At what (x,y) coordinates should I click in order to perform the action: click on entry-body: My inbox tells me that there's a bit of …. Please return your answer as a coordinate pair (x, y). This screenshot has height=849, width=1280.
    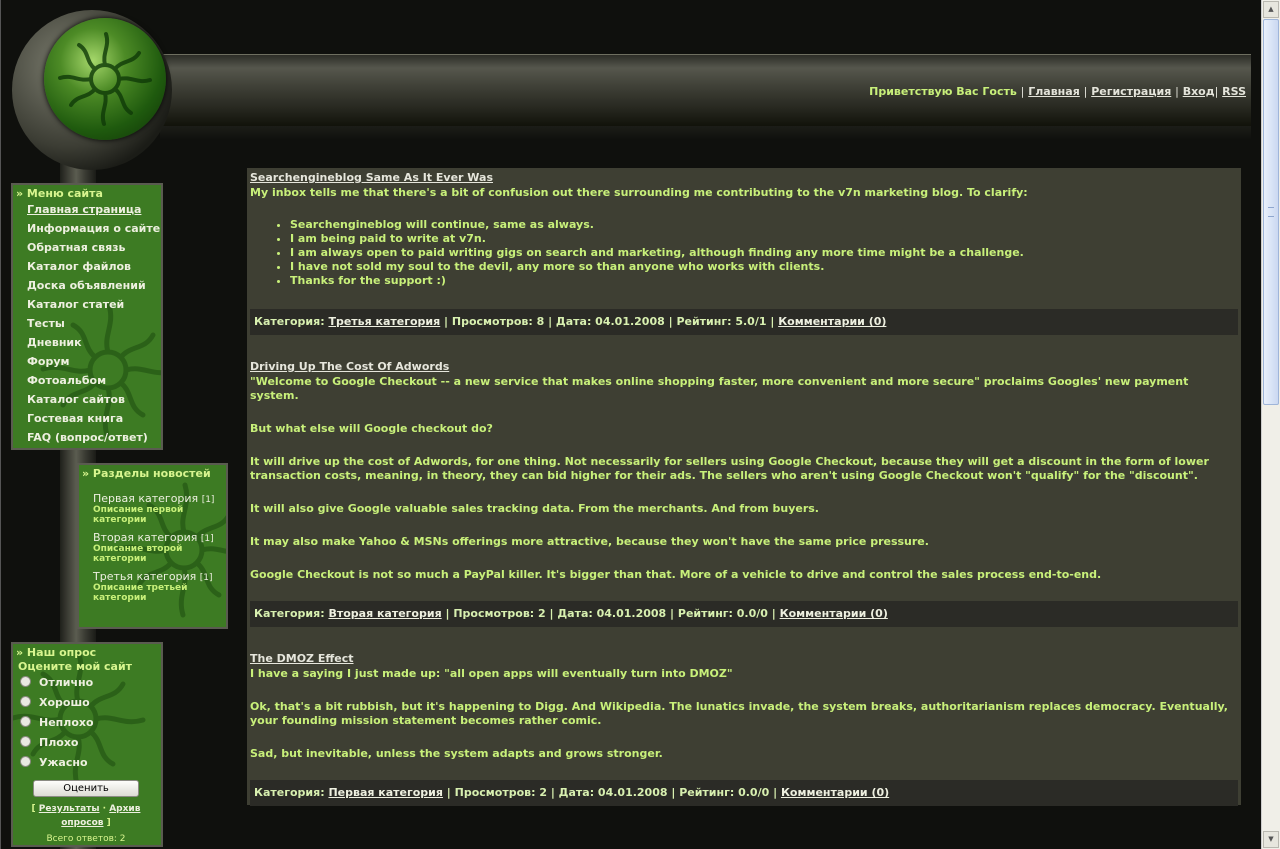
    Looking at the image, I should click on (744, 237).